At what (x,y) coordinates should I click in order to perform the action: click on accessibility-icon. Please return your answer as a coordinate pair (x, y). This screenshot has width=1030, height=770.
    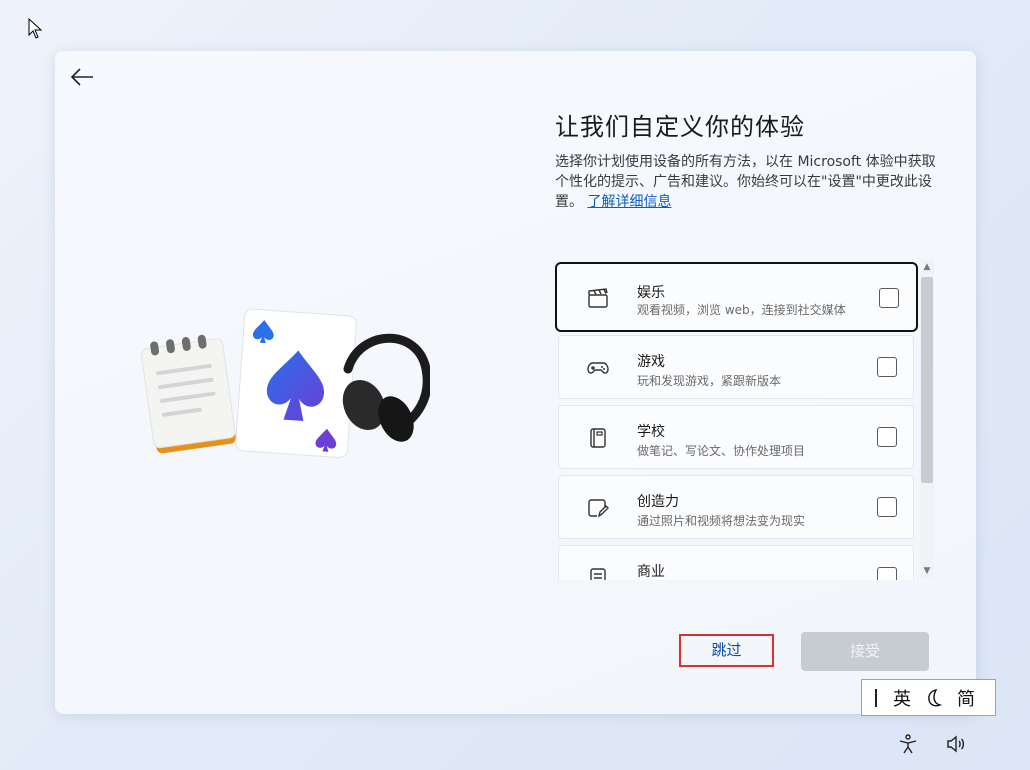
    Looking at the image, I should click on (908, 744).